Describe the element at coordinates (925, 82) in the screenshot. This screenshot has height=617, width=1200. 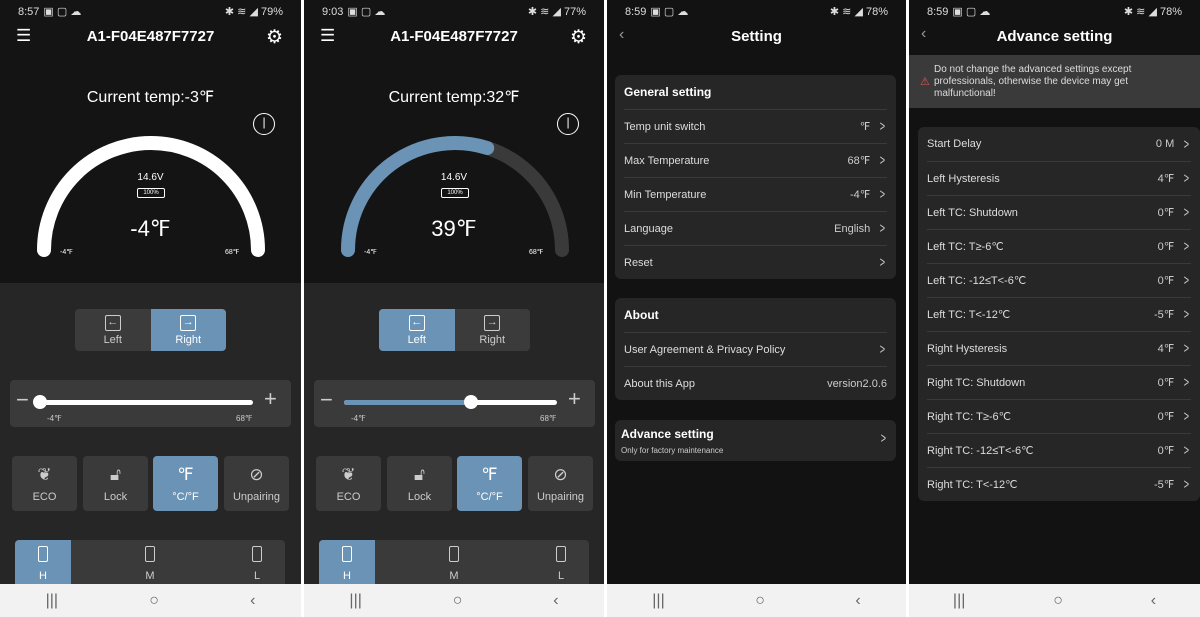
I see `warning-icon: ⚠` at that location.